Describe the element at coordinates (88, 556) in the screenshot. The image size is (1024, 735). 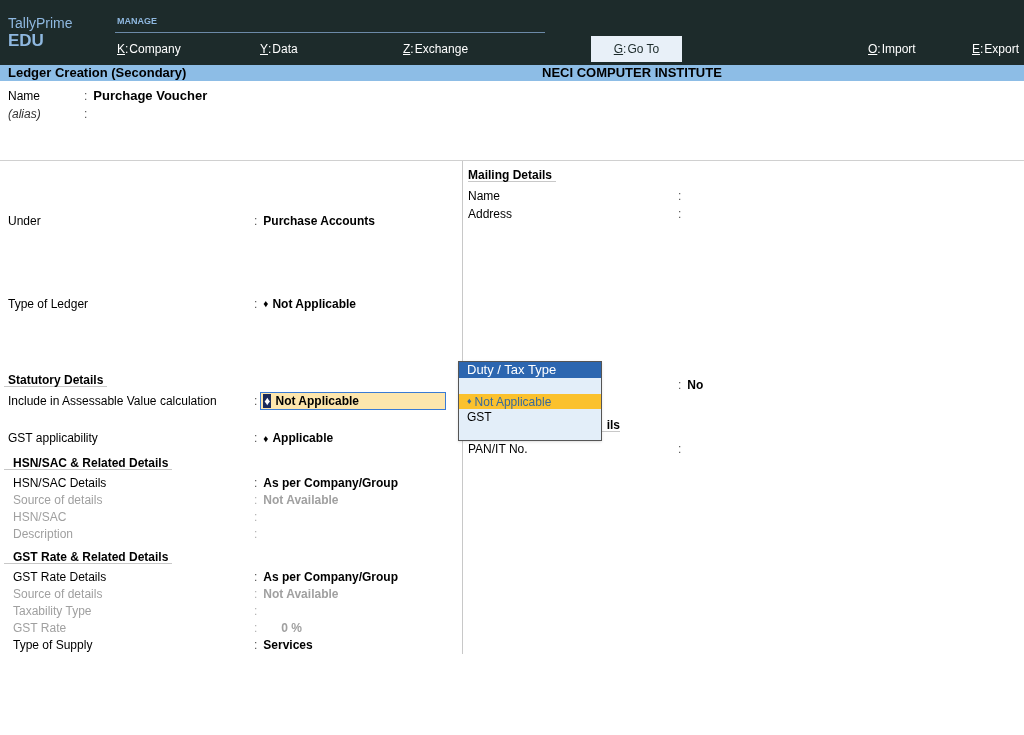
I see `section-heading: GST Rate & Related Details` at that location.